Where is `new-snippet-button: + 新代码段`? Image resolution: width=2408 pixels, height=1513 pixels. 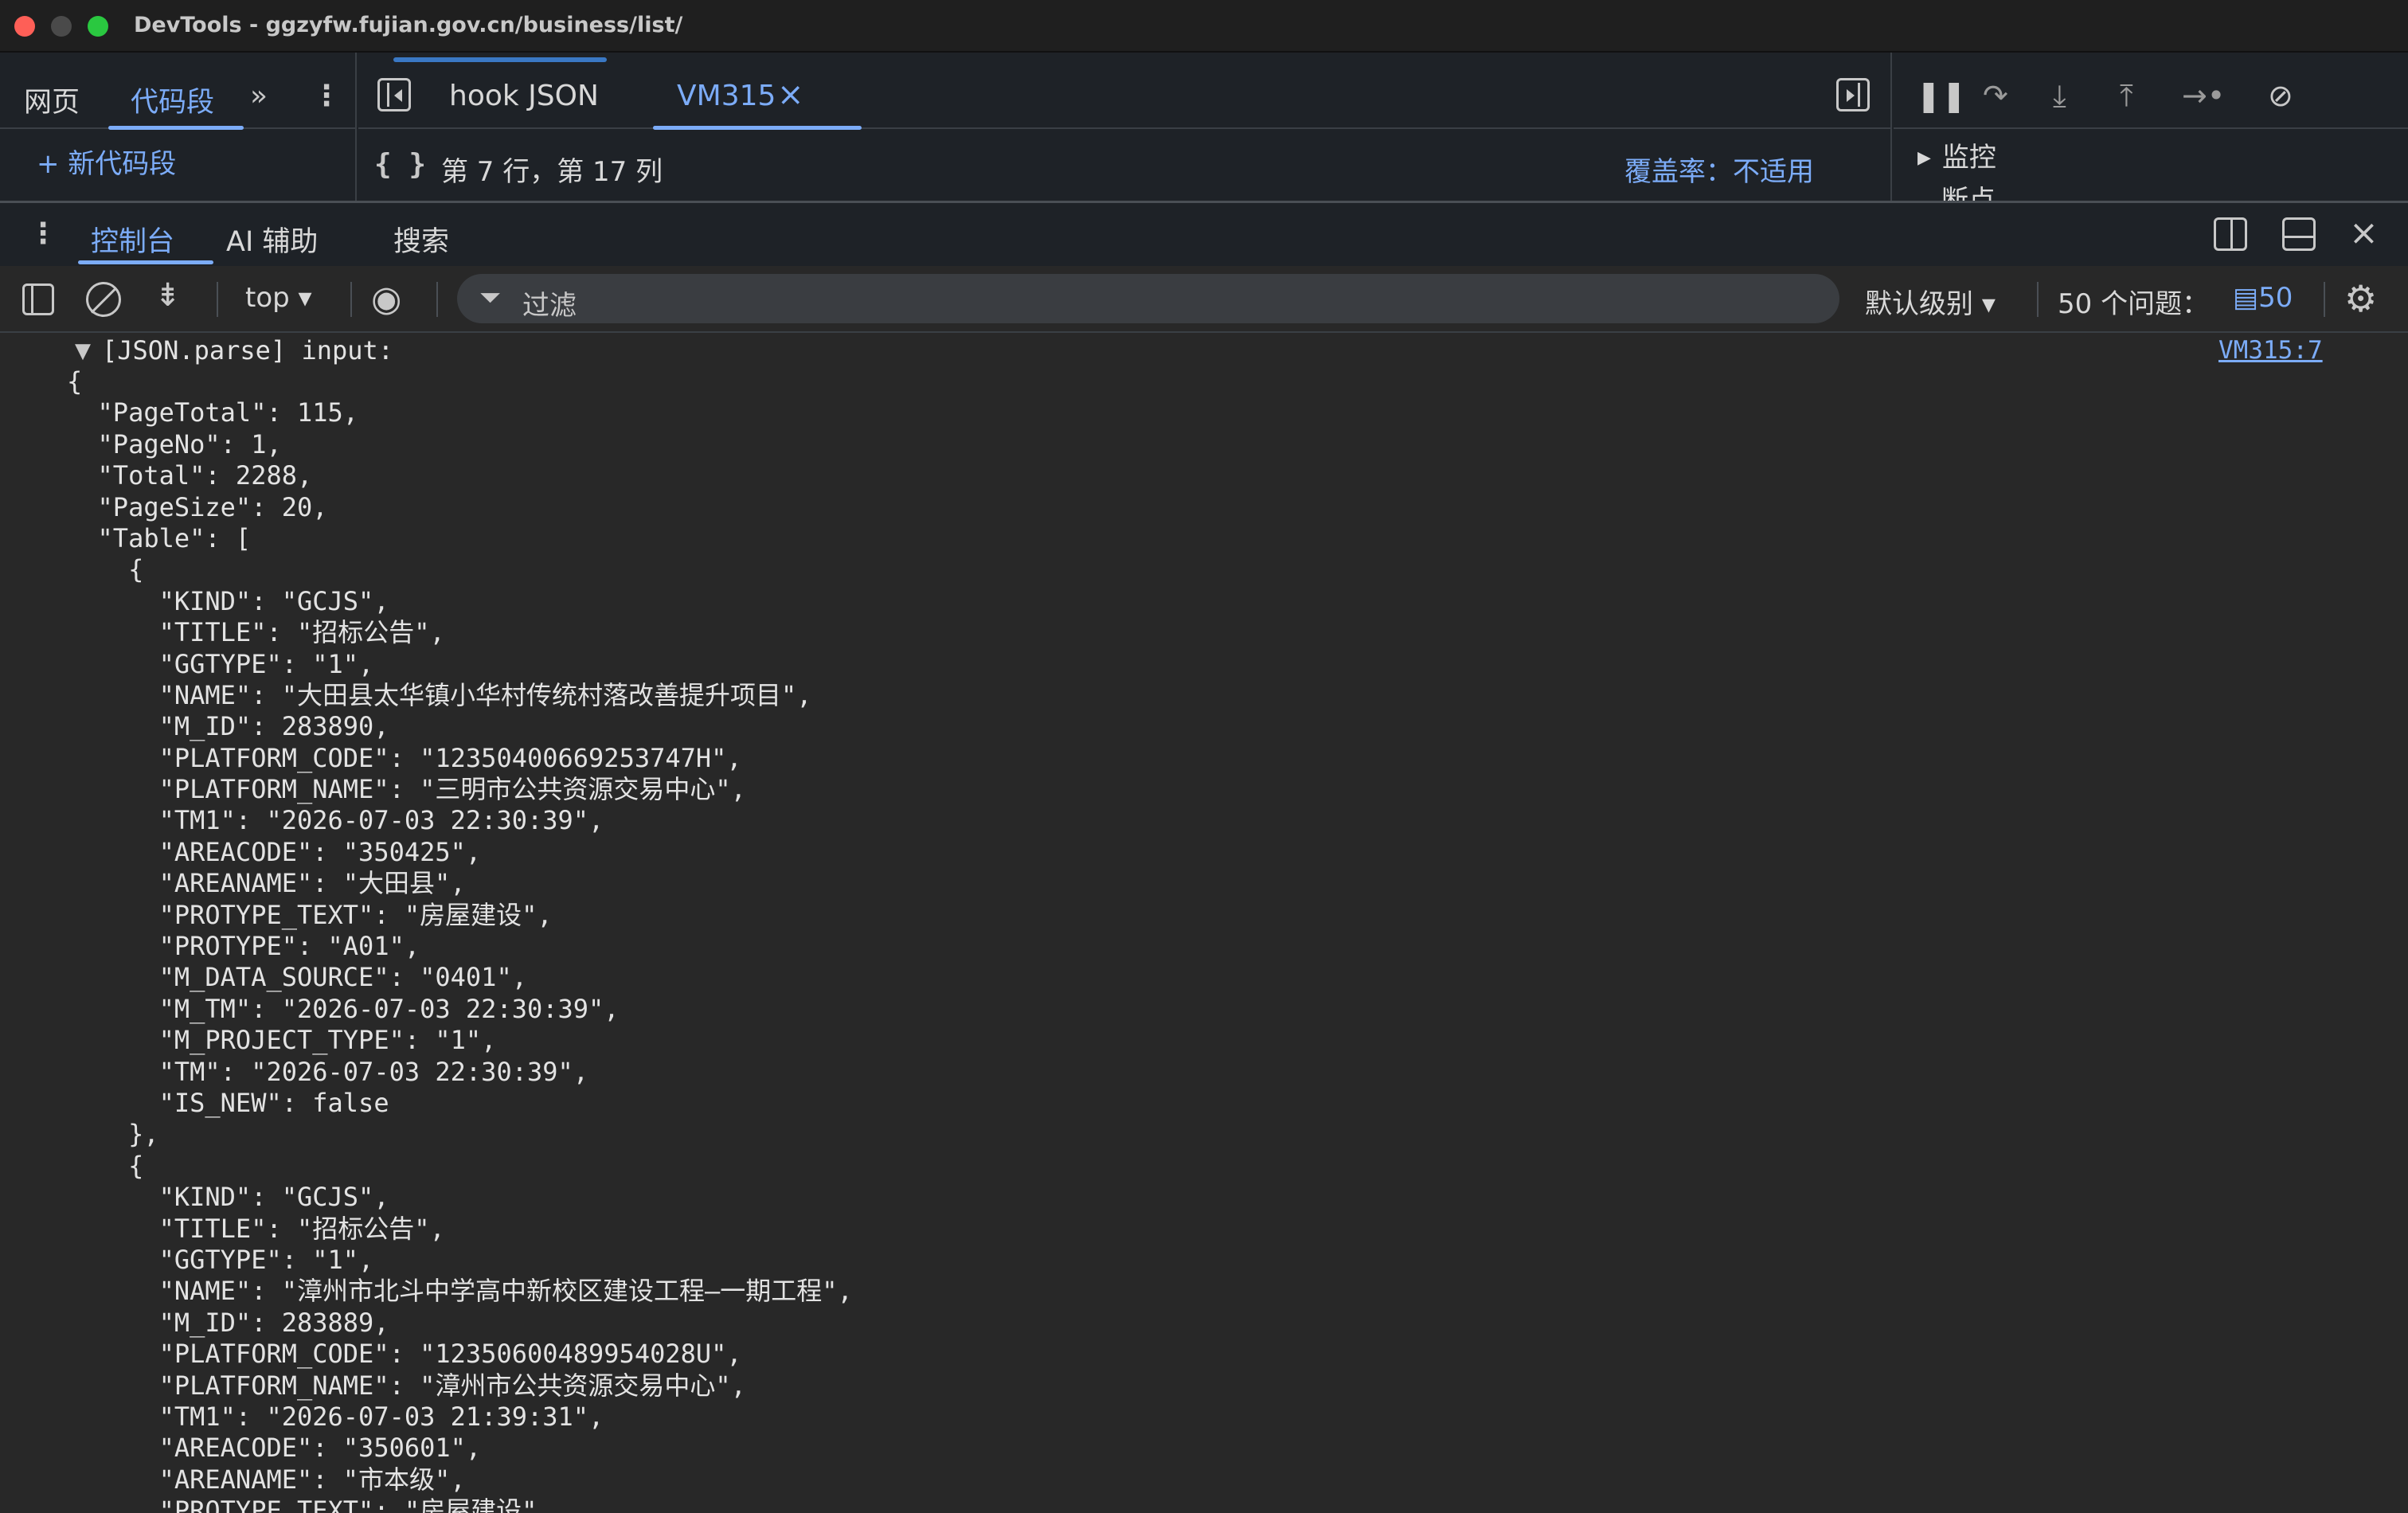 new-snippet-button: + 新代码段 is located at coordinates (106, 161).